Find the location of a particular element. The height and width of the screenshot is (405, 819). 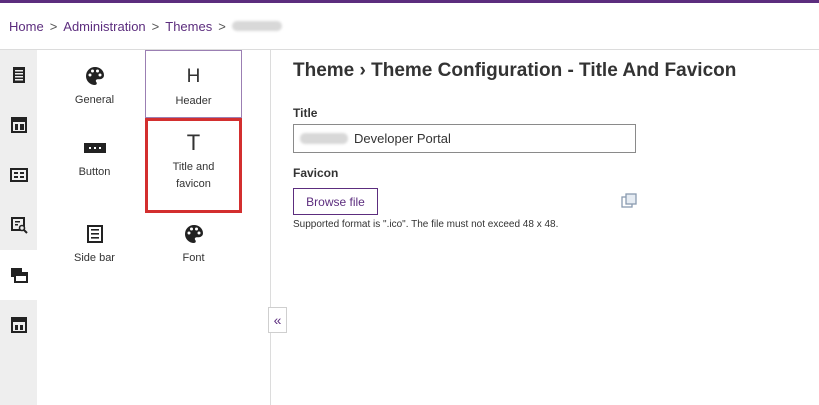

tile-font: Font is located at coordinates (193, 242).